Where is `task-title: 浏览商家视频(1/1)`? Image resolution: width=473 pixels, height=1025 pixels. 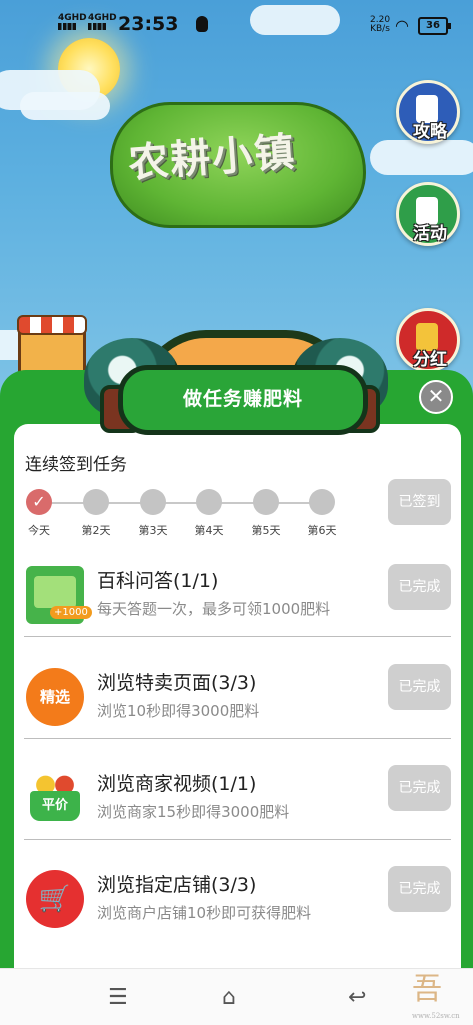
task-title: 浏览商家视频(1/1) is located at coordinates (177, 784).